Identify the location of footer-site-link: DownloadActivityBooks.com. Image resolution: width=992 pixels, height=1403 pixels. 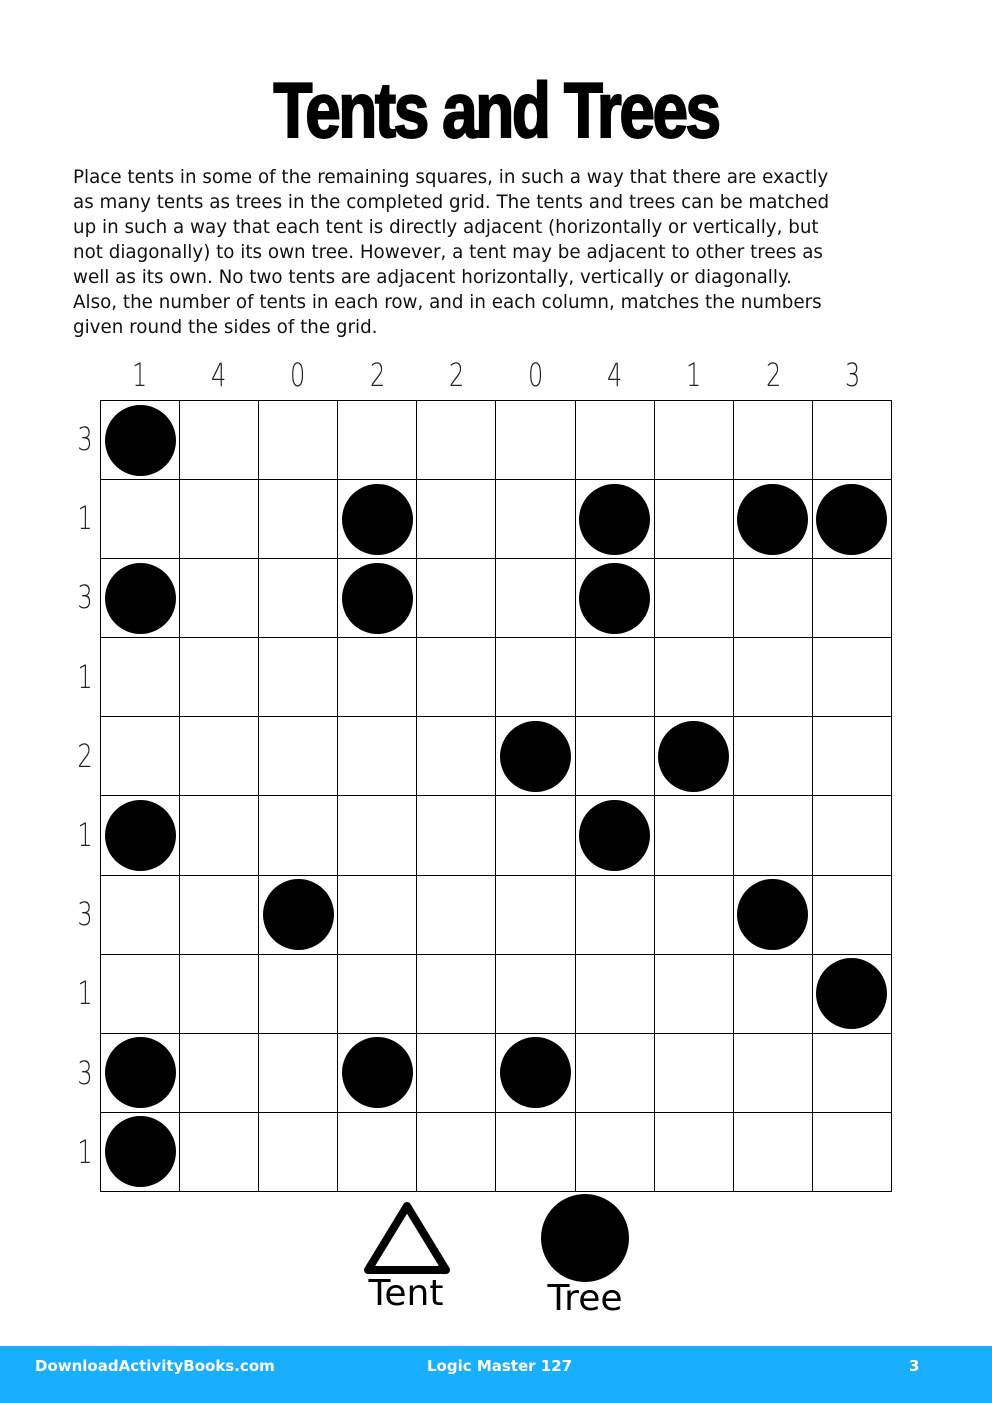
(155, 1366).